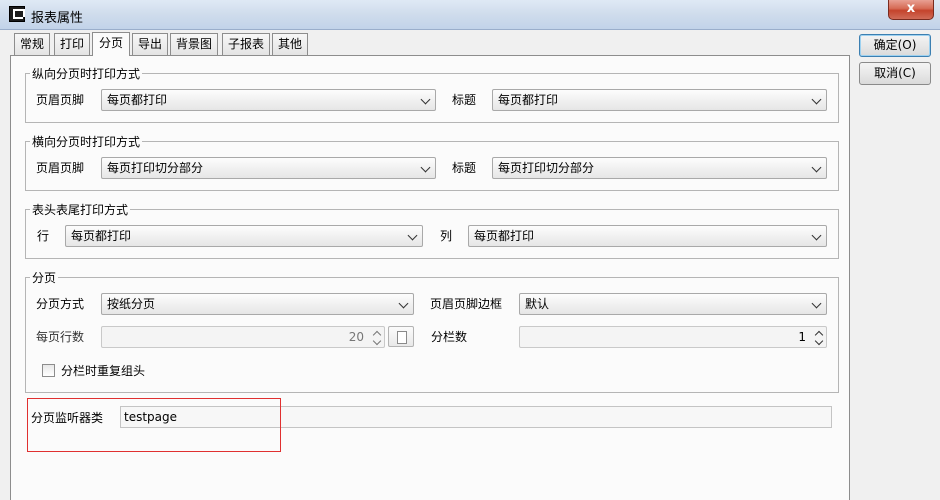  I want to click on table-header-footer-legend: 表头表尾打印方式, so click(80, 210).